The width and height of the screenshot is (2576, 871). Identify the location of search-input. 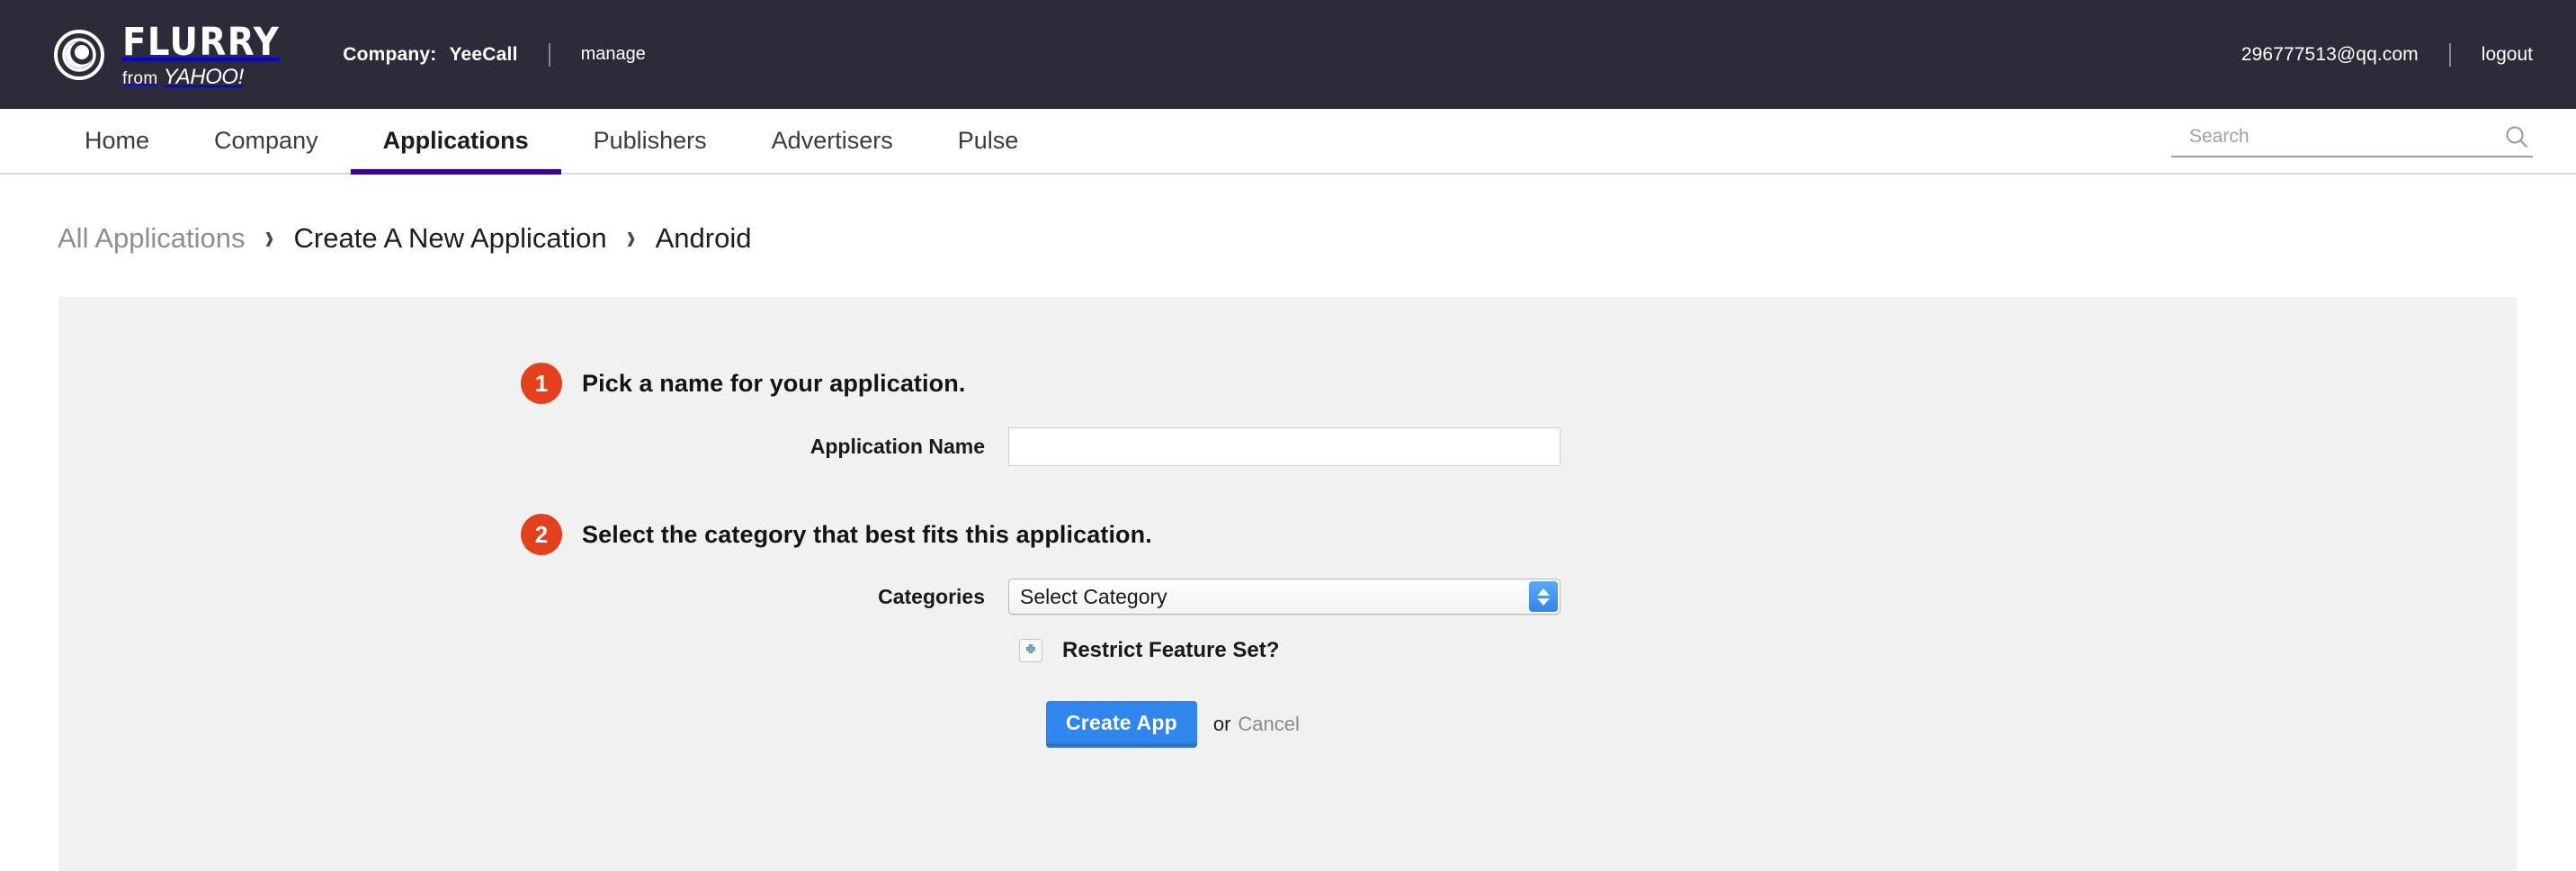
(2339, 136).